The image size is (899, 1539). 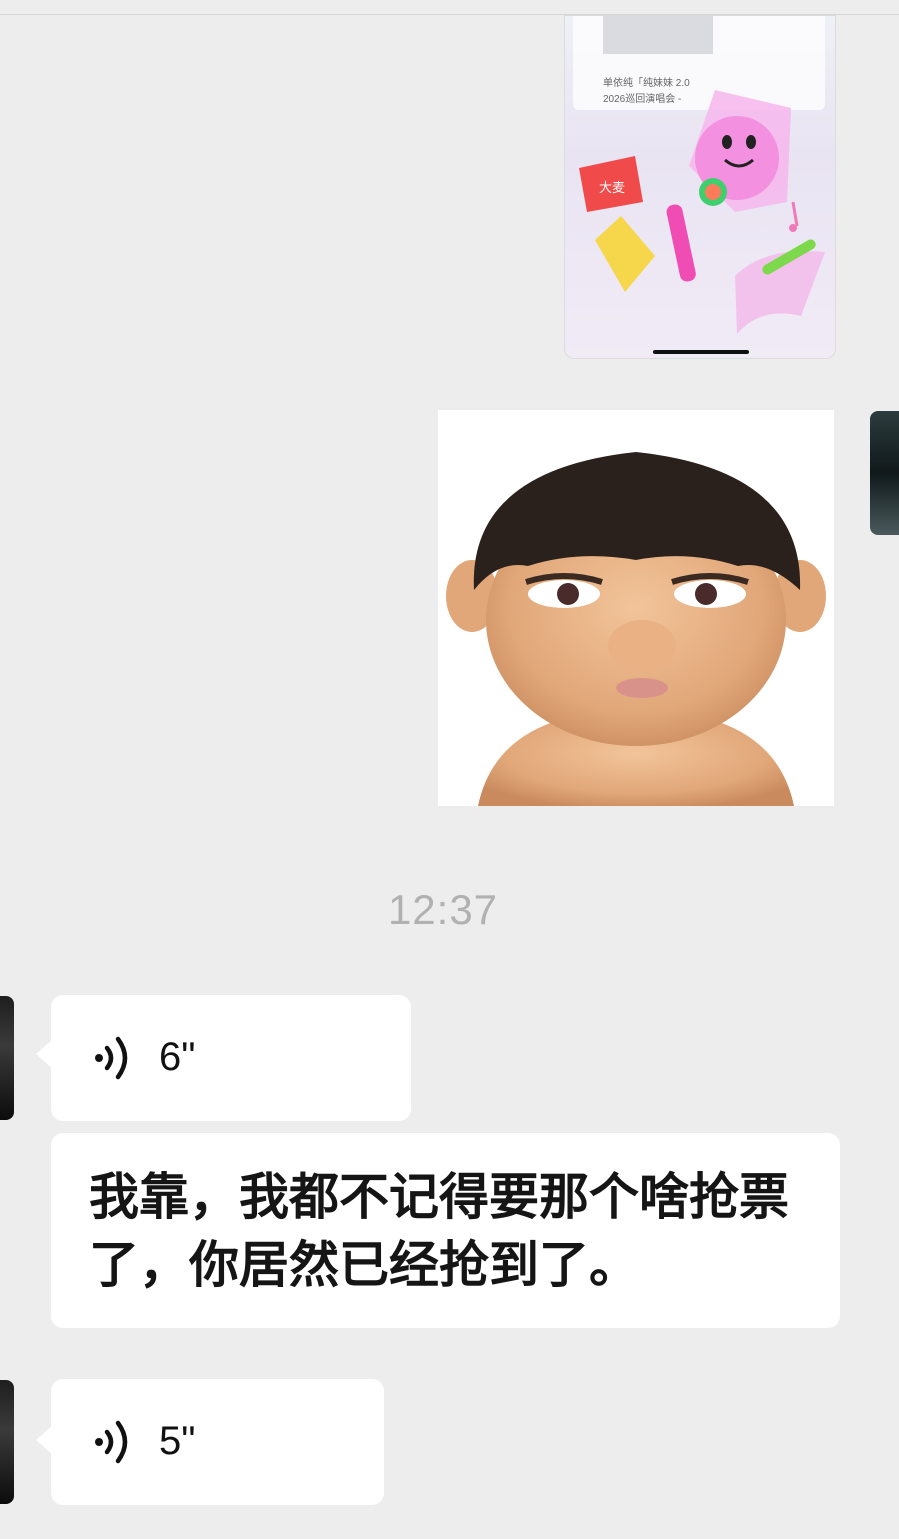 I want to click on chat-timestamp: 12:37, so click(x=443, y=909).